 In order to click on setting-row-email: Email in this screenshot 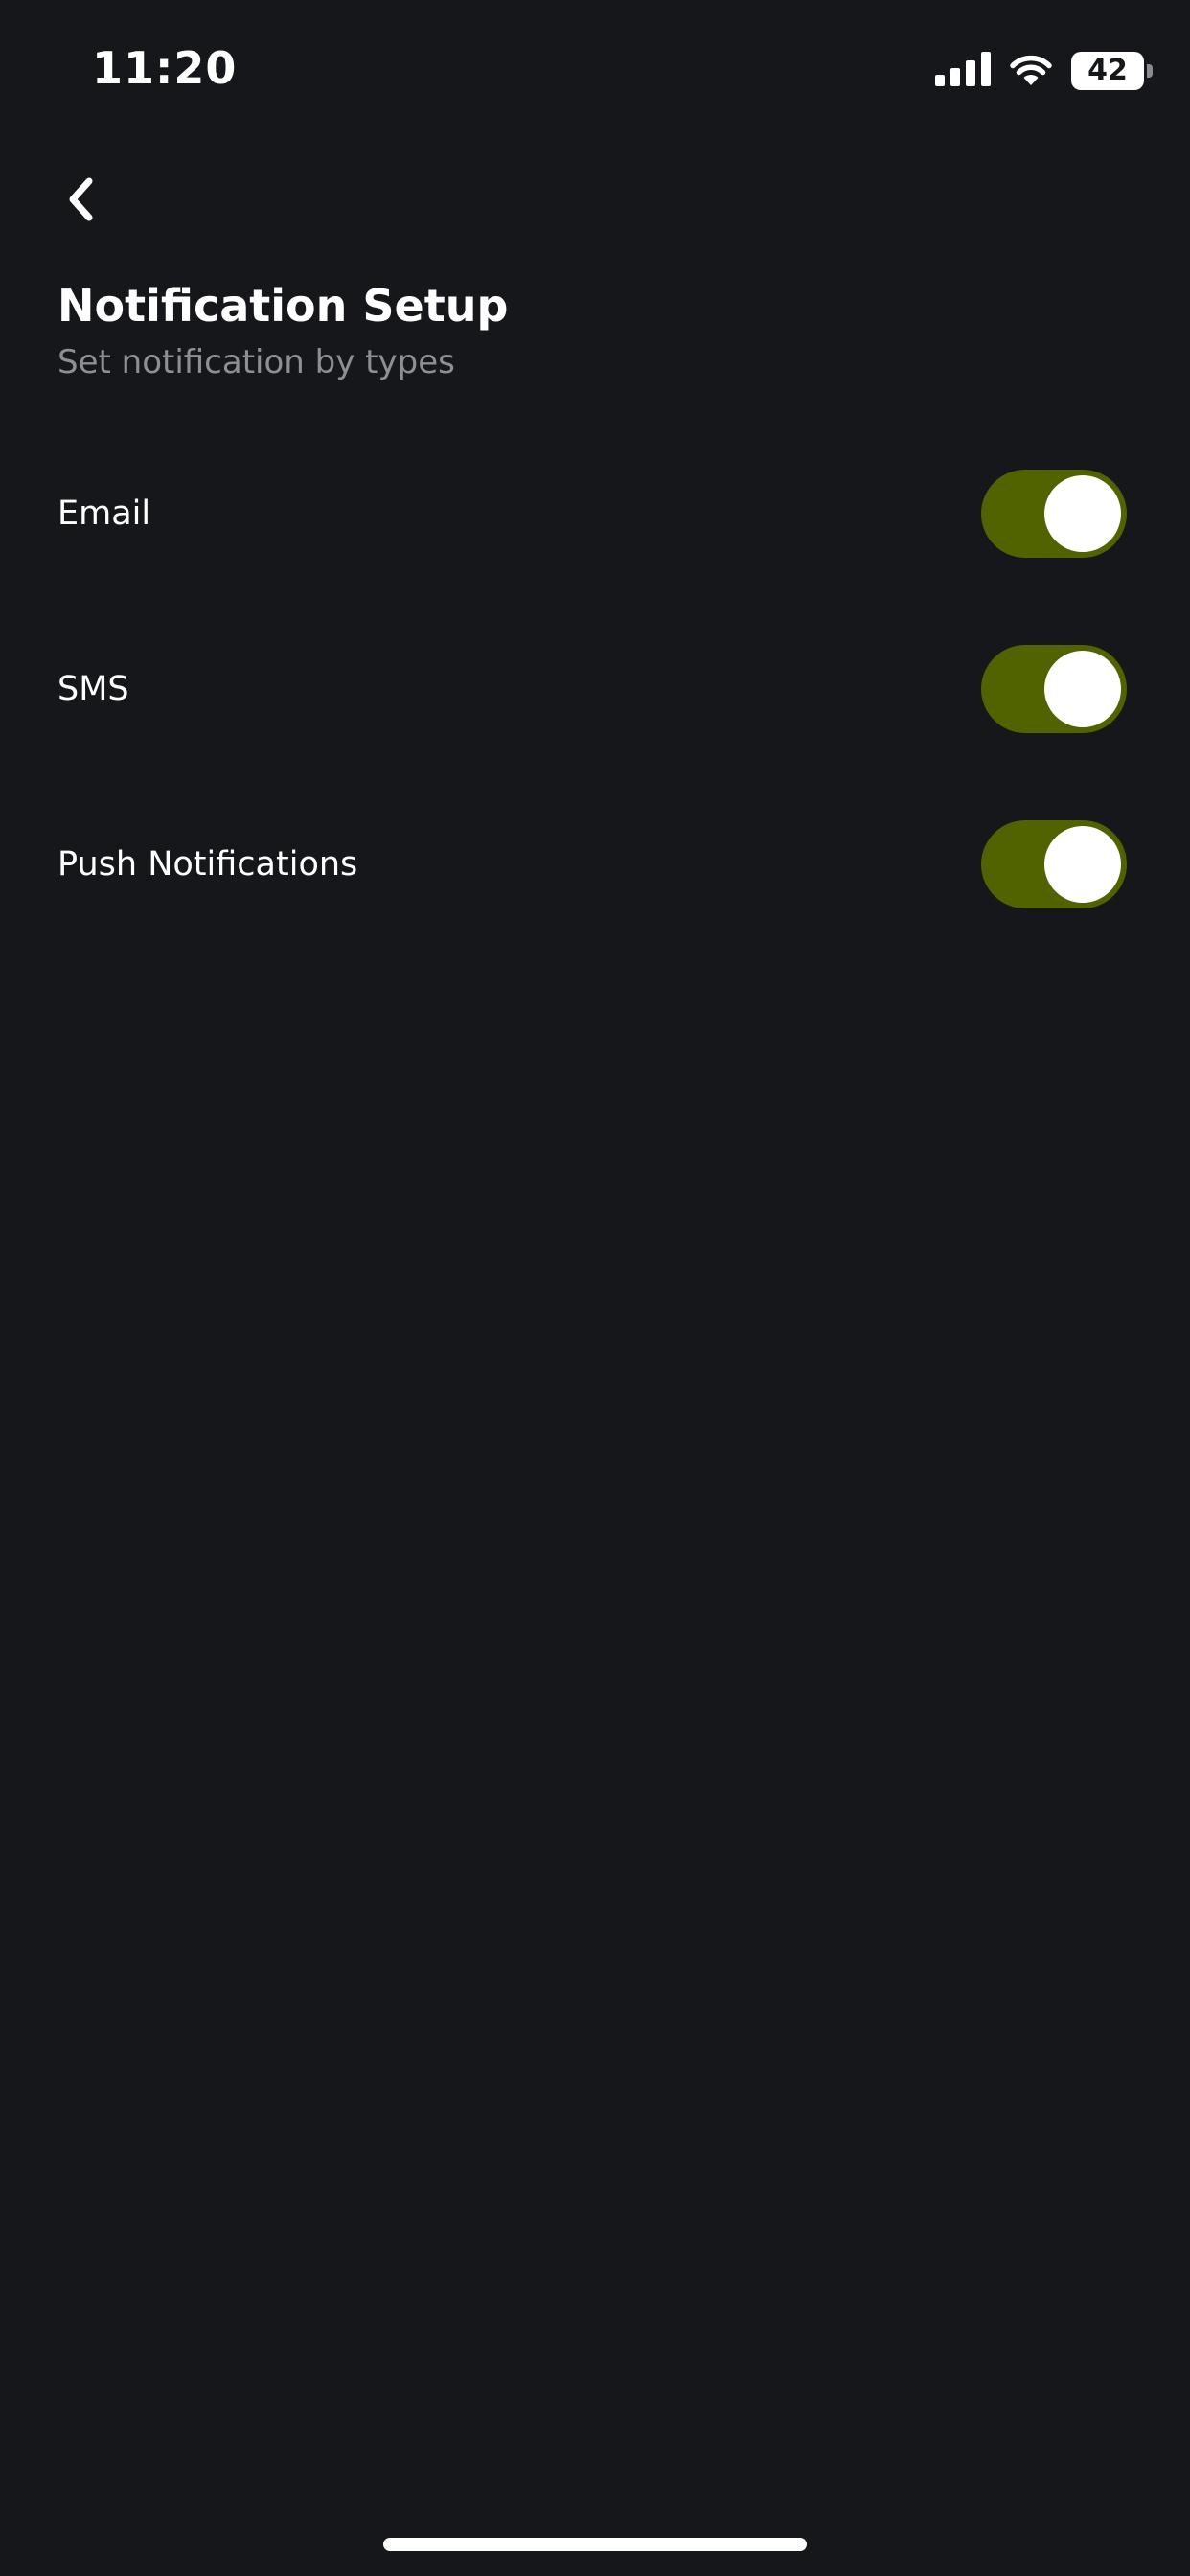, I will do `click(595, 514)`.